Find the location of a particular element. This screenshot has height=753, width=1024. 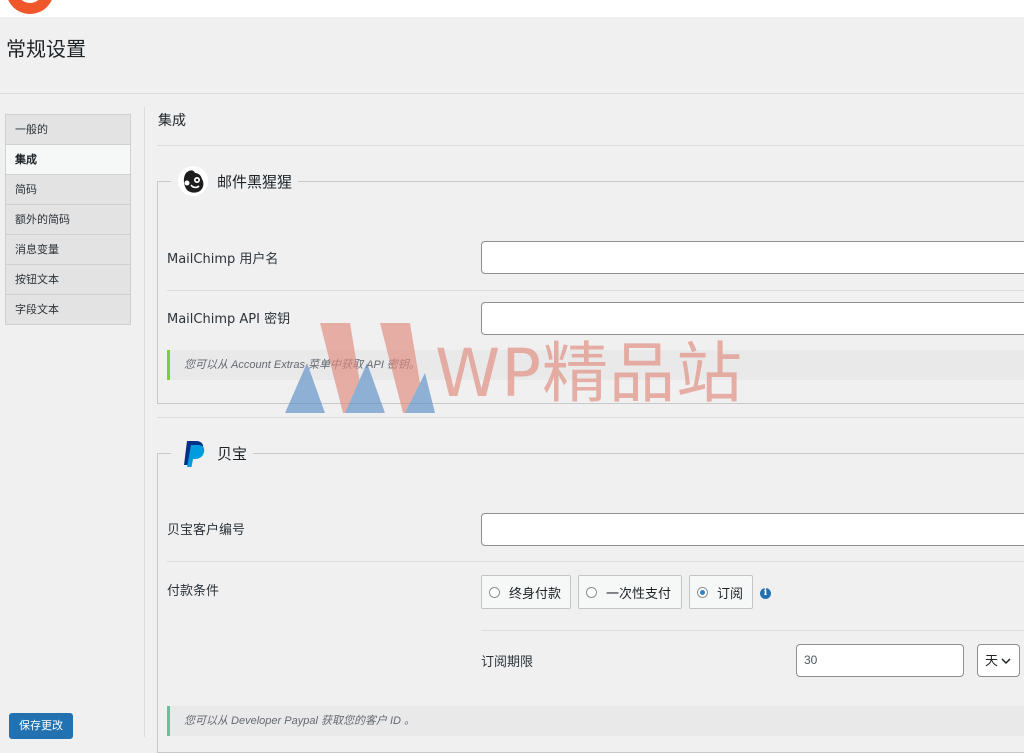

site-logo-icon is located at coordinates (30, 7).